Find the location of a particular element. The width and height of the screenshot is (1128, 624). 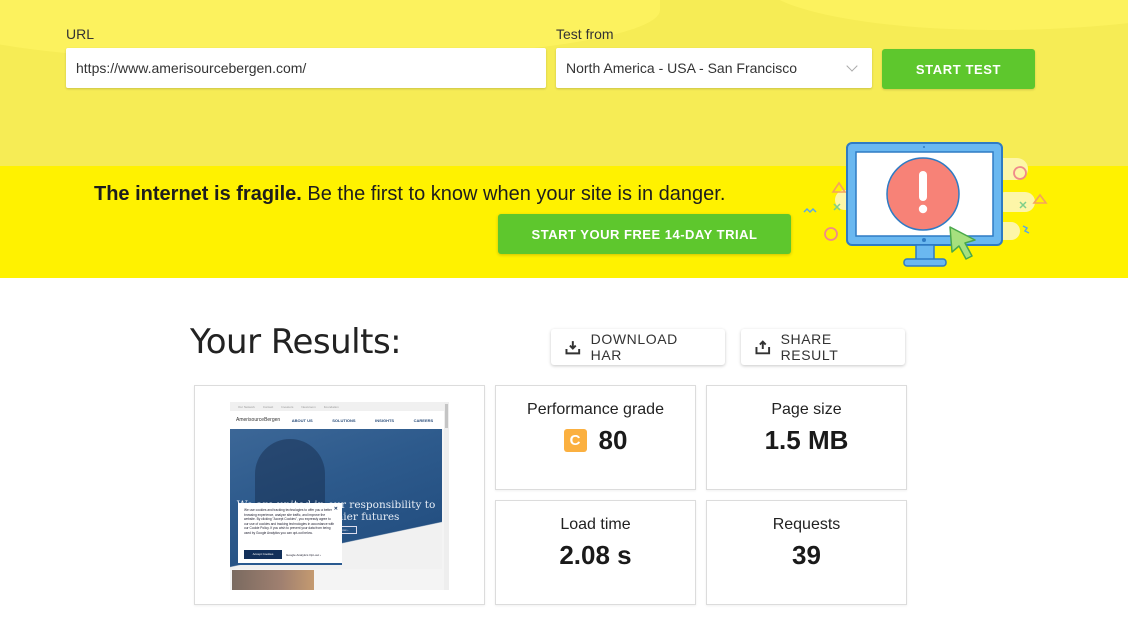

metric-label: Performance grade is located at coordinates (595, 409).